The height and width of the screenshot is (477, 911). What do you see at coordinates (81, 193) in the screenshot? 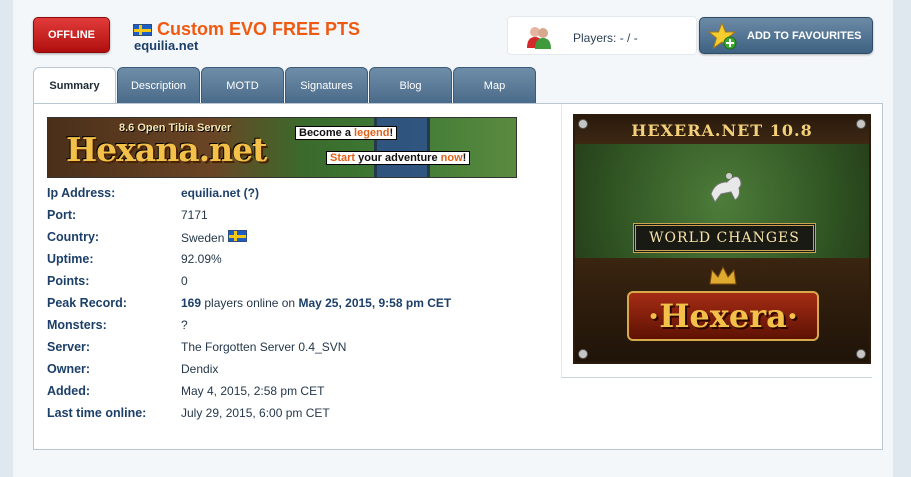
I see `info-label: Ip Address:` at bounding box center [81, 193].